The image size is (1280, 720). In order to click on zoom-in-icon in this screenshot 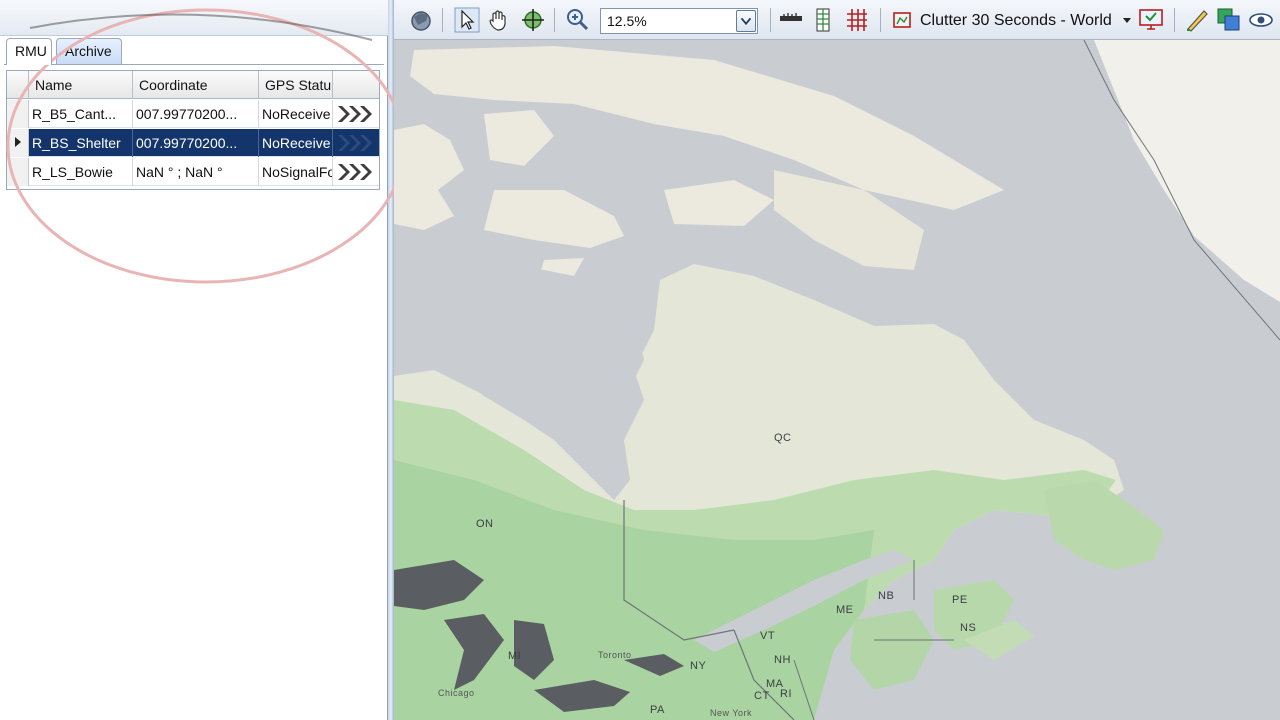, I will do `click(577, 20)`.